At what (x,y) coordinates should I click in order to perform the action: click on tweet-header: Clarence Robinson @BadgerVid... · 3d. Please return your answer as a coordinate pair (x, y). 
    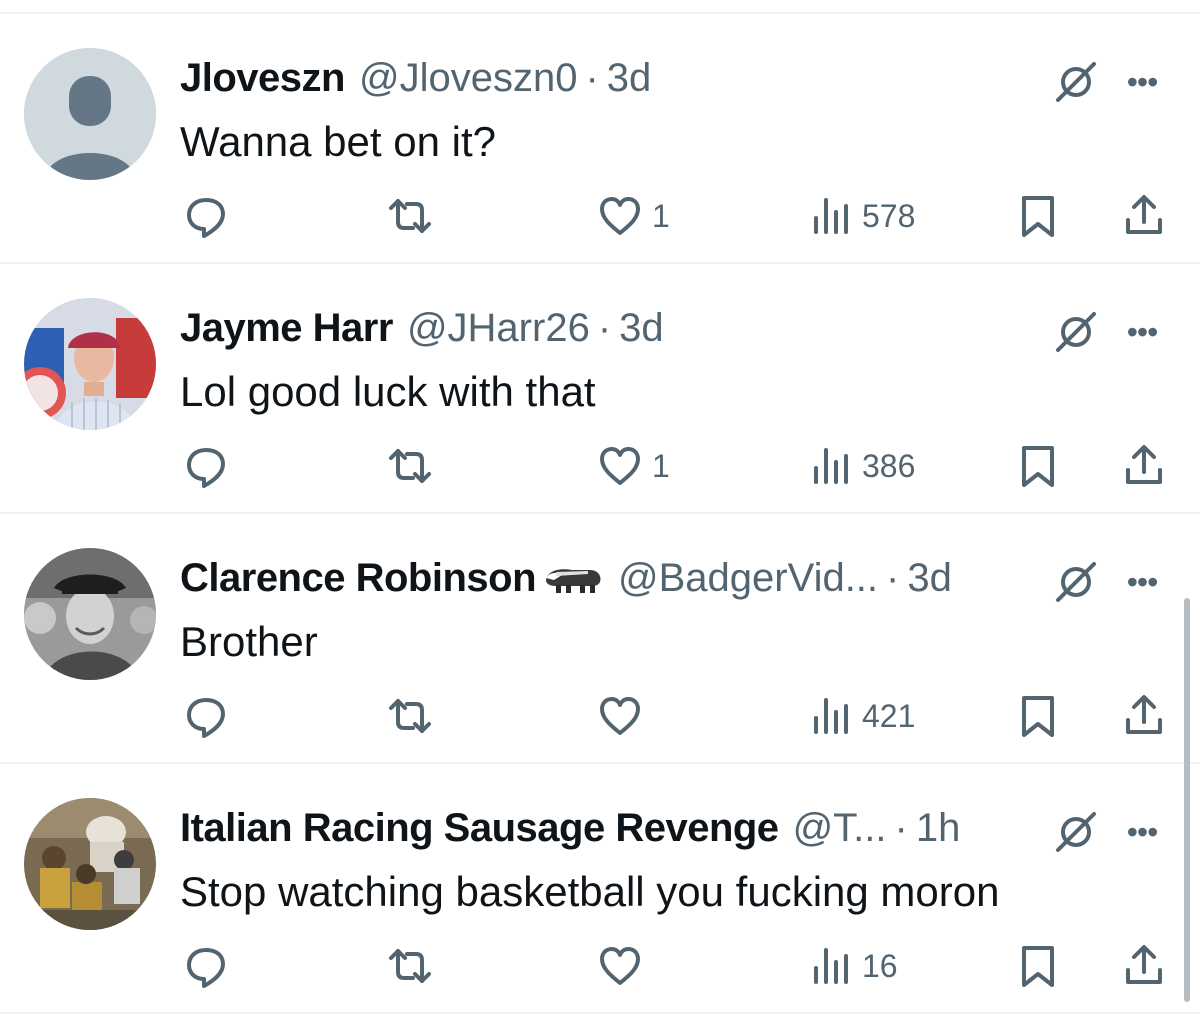
    Looking at the image, I should click on (595, 578).